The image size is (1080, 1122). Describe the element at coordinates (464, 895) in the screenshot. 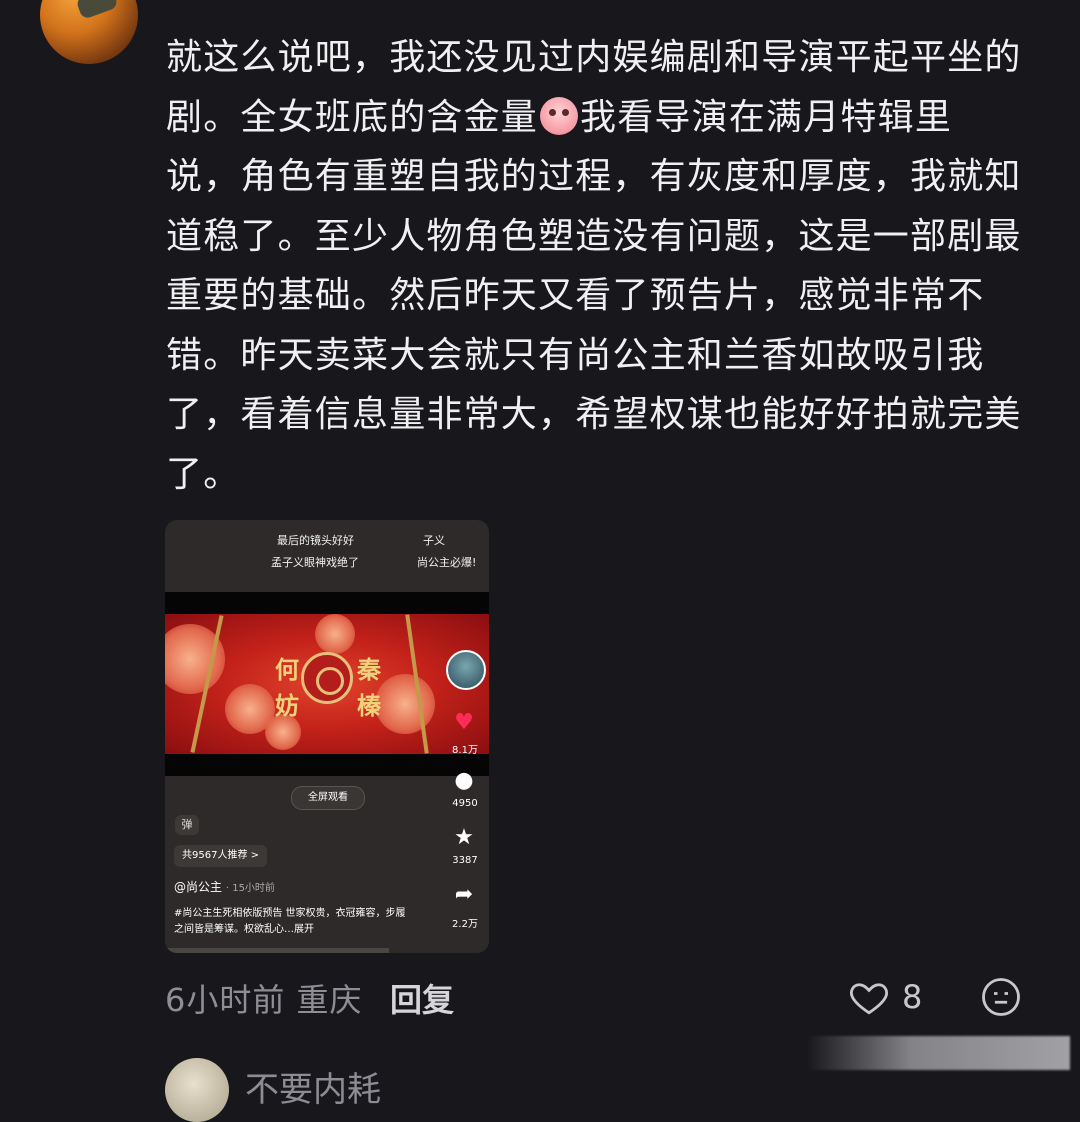

I see `share-arrow-icon: ➦` at that location.